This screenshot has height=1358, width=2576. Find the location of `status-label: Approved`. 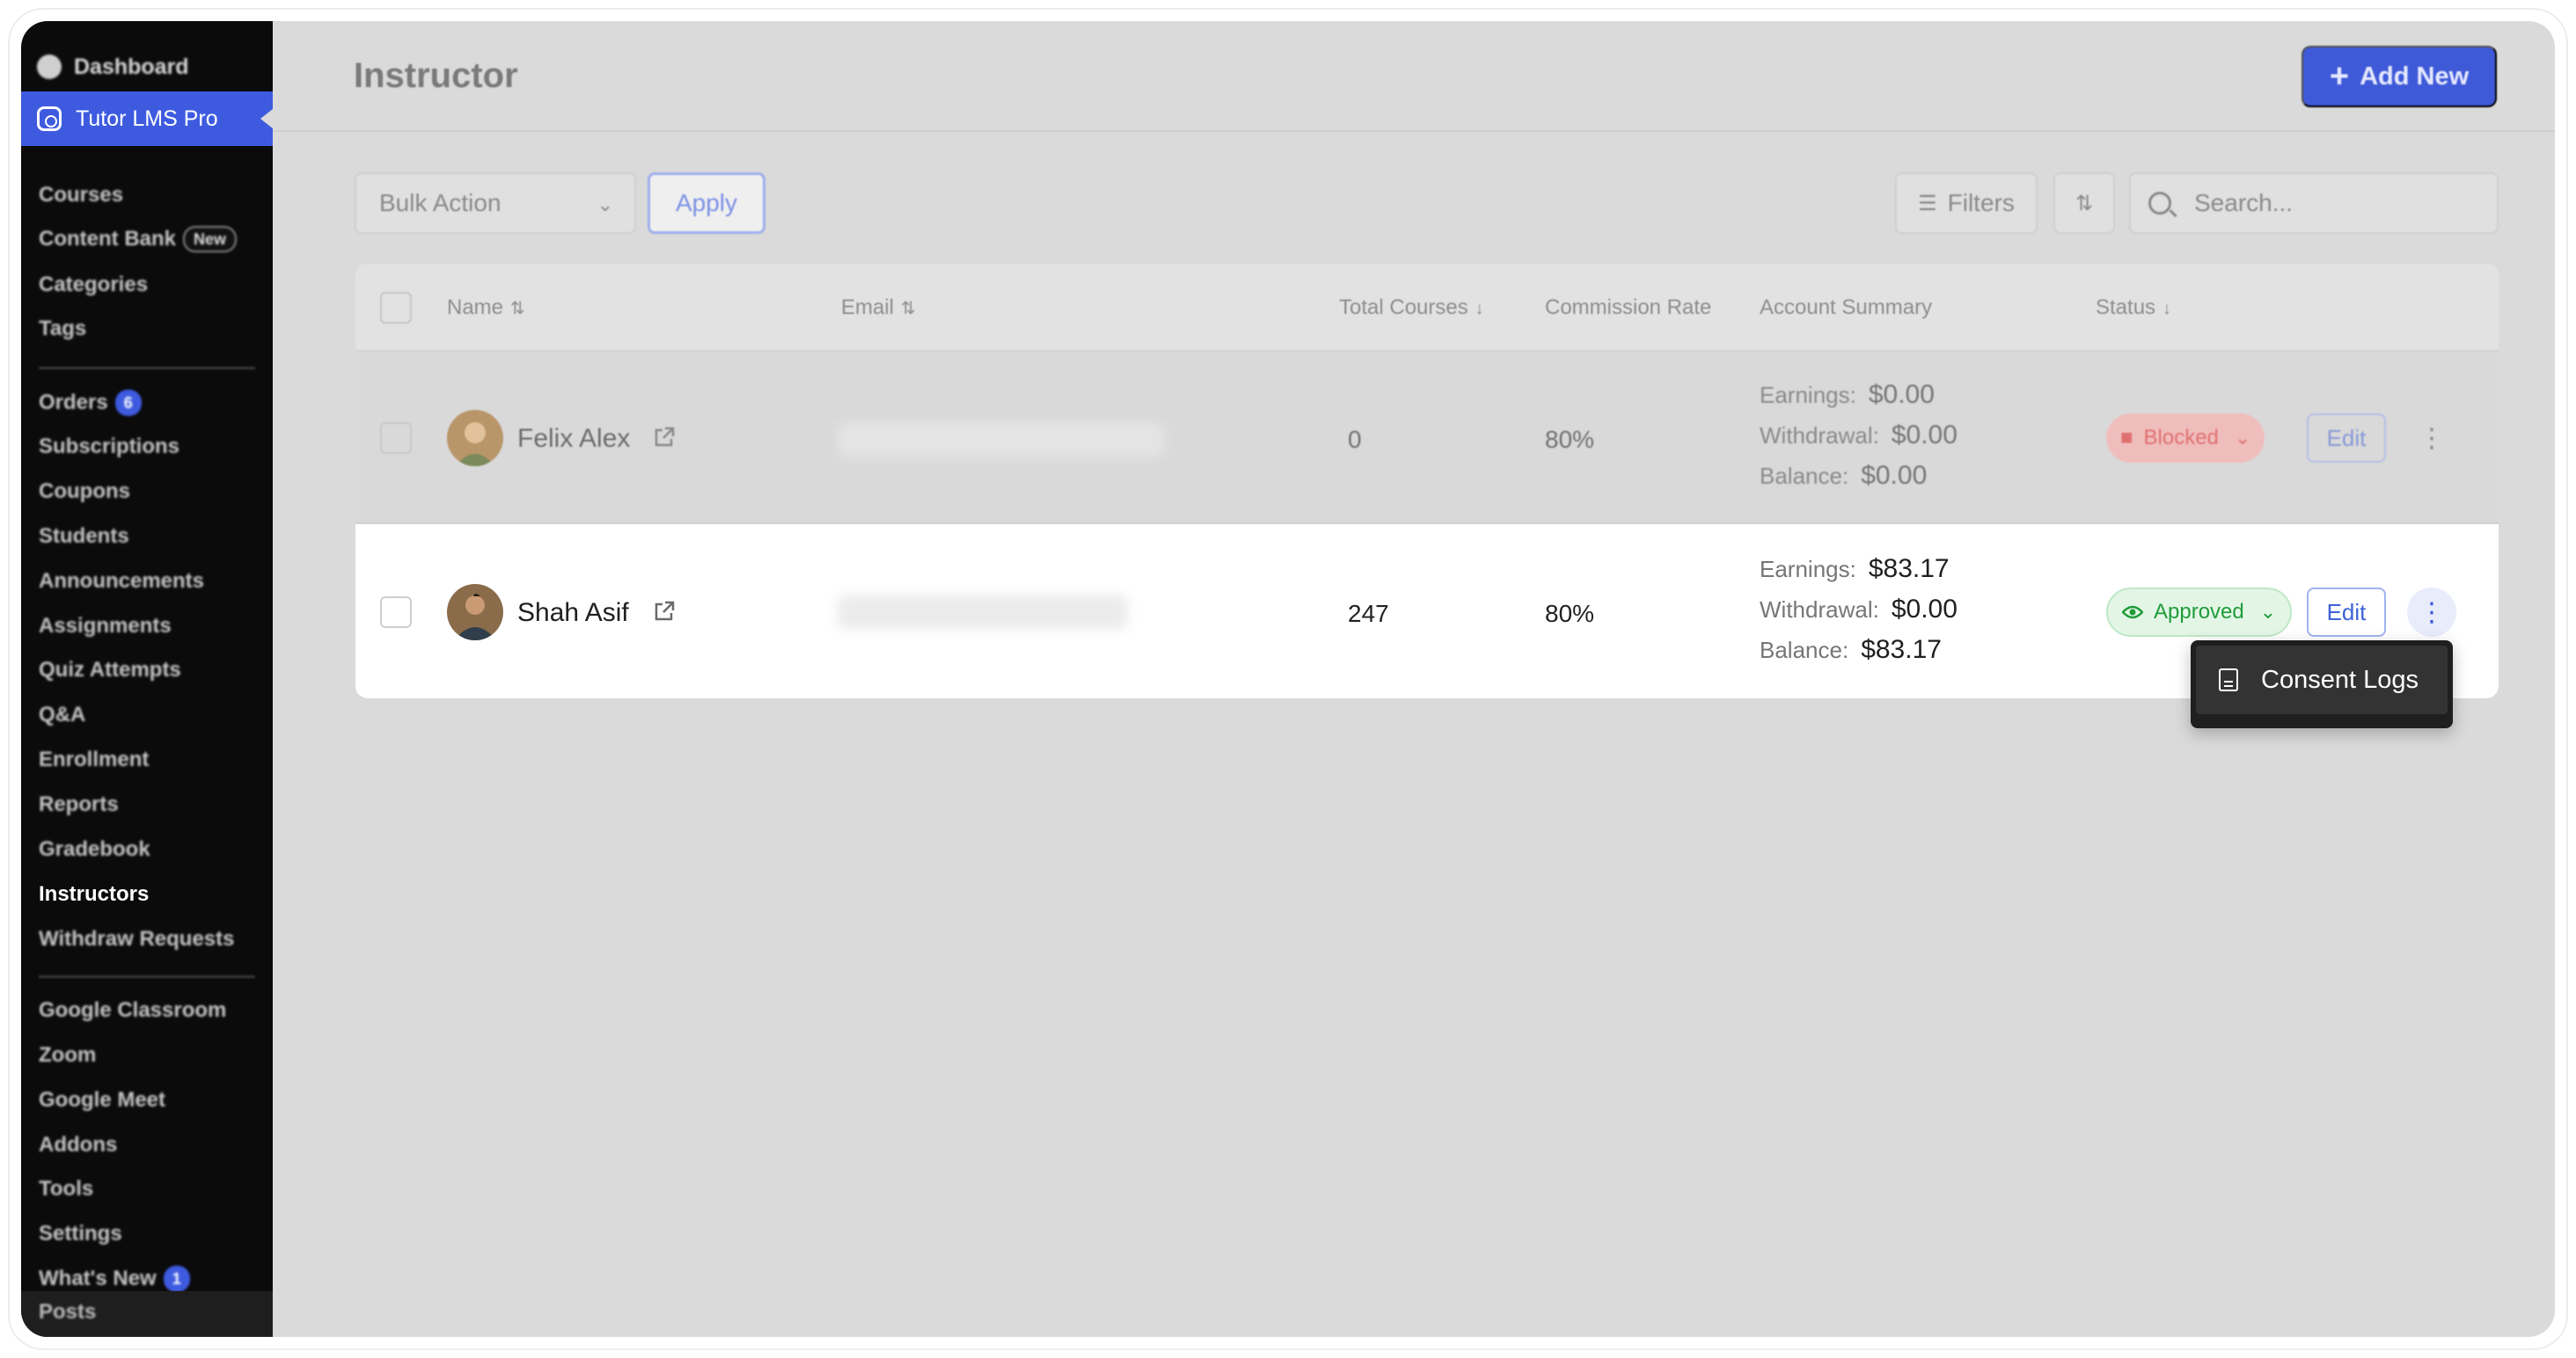

status-label: Approved is located at coordinates (2199, 612).